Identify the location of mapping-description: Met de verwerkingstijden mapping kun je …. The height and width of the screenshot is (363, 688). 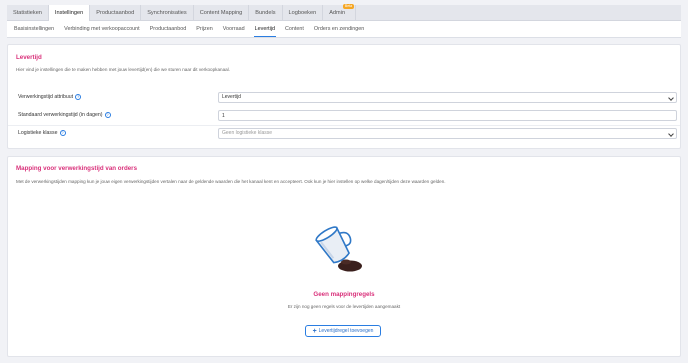
(231, 181).